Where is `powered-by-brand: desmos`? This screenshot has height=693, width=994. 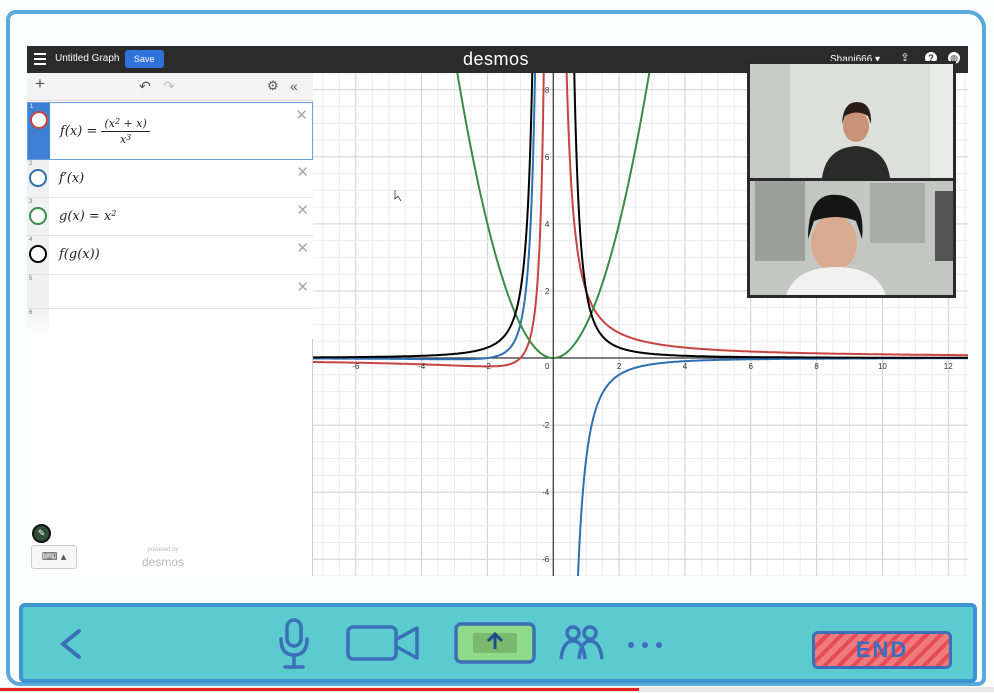 powered-by-brand: desmos is located at coordinates (163, 562).